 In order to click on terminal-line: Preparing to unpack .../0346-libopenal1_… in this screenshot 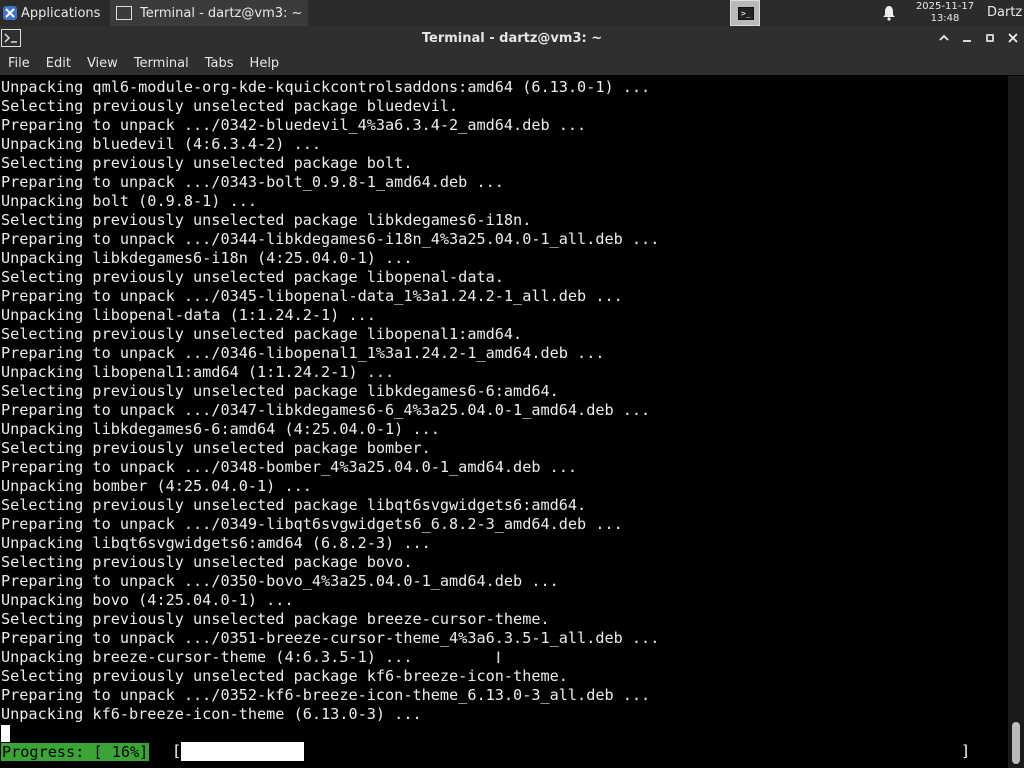, I will do `click(303, 353)`.